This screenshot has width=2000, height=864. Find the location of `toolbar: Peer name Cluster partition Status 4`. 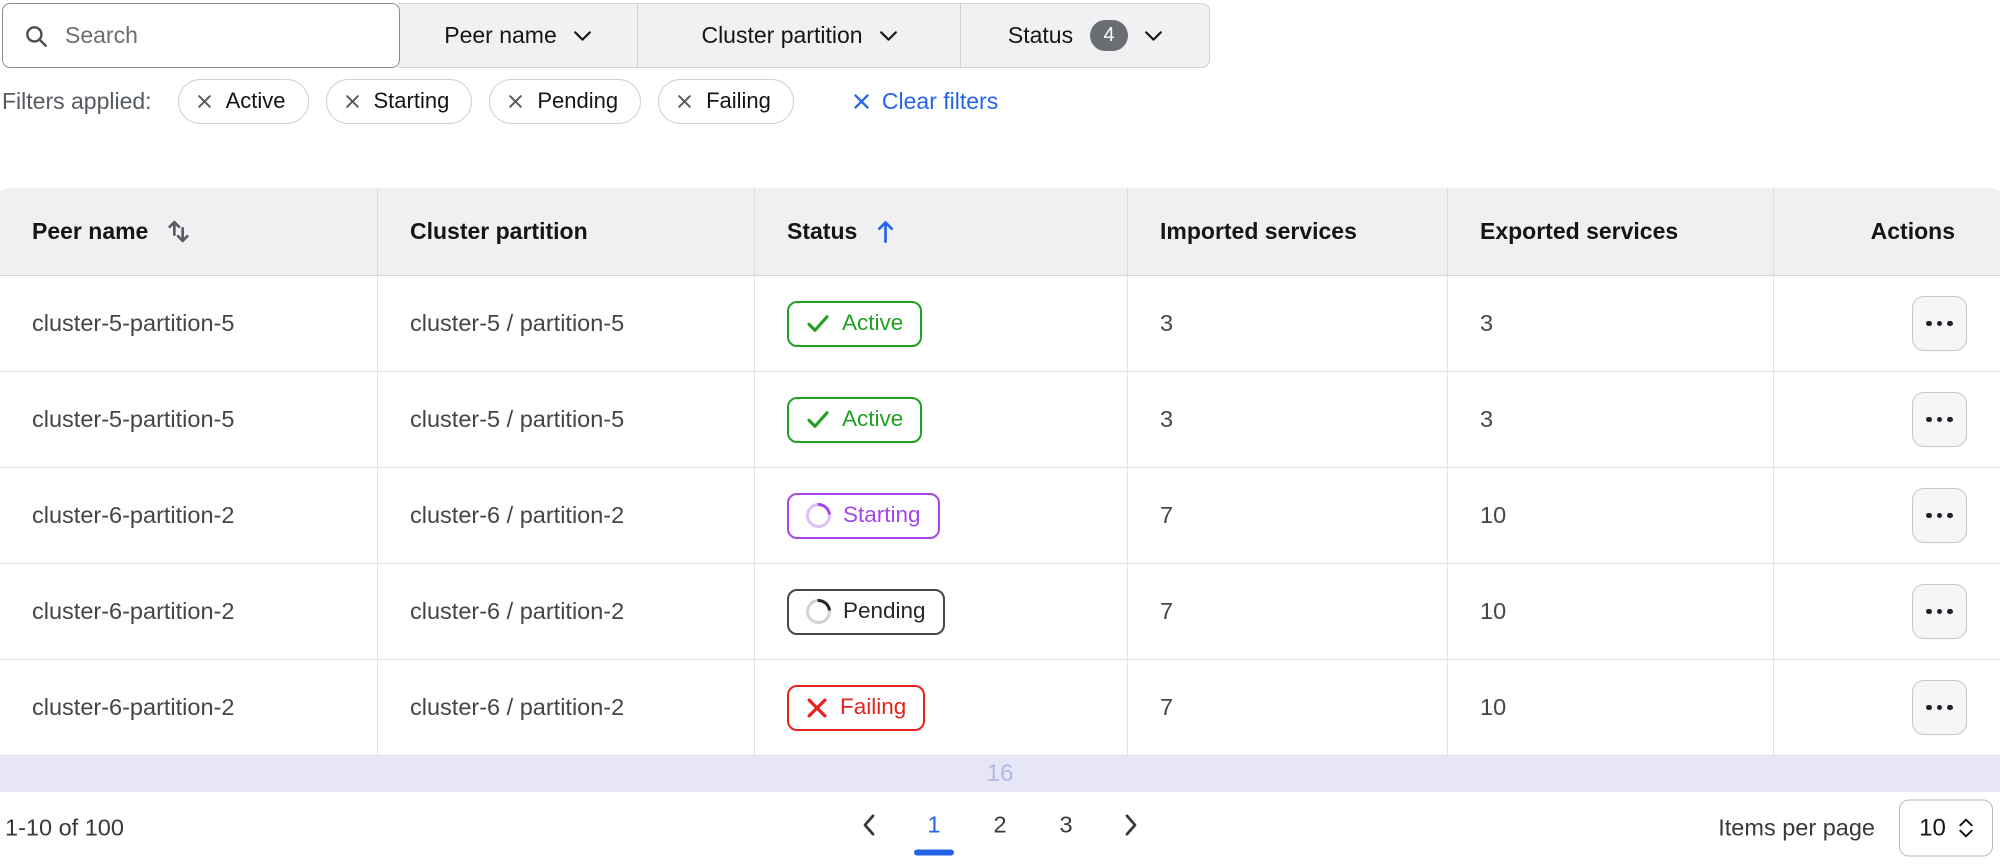

toolbar: Peer name Cluster partition Status 4 is located at coordinates (606, 35).